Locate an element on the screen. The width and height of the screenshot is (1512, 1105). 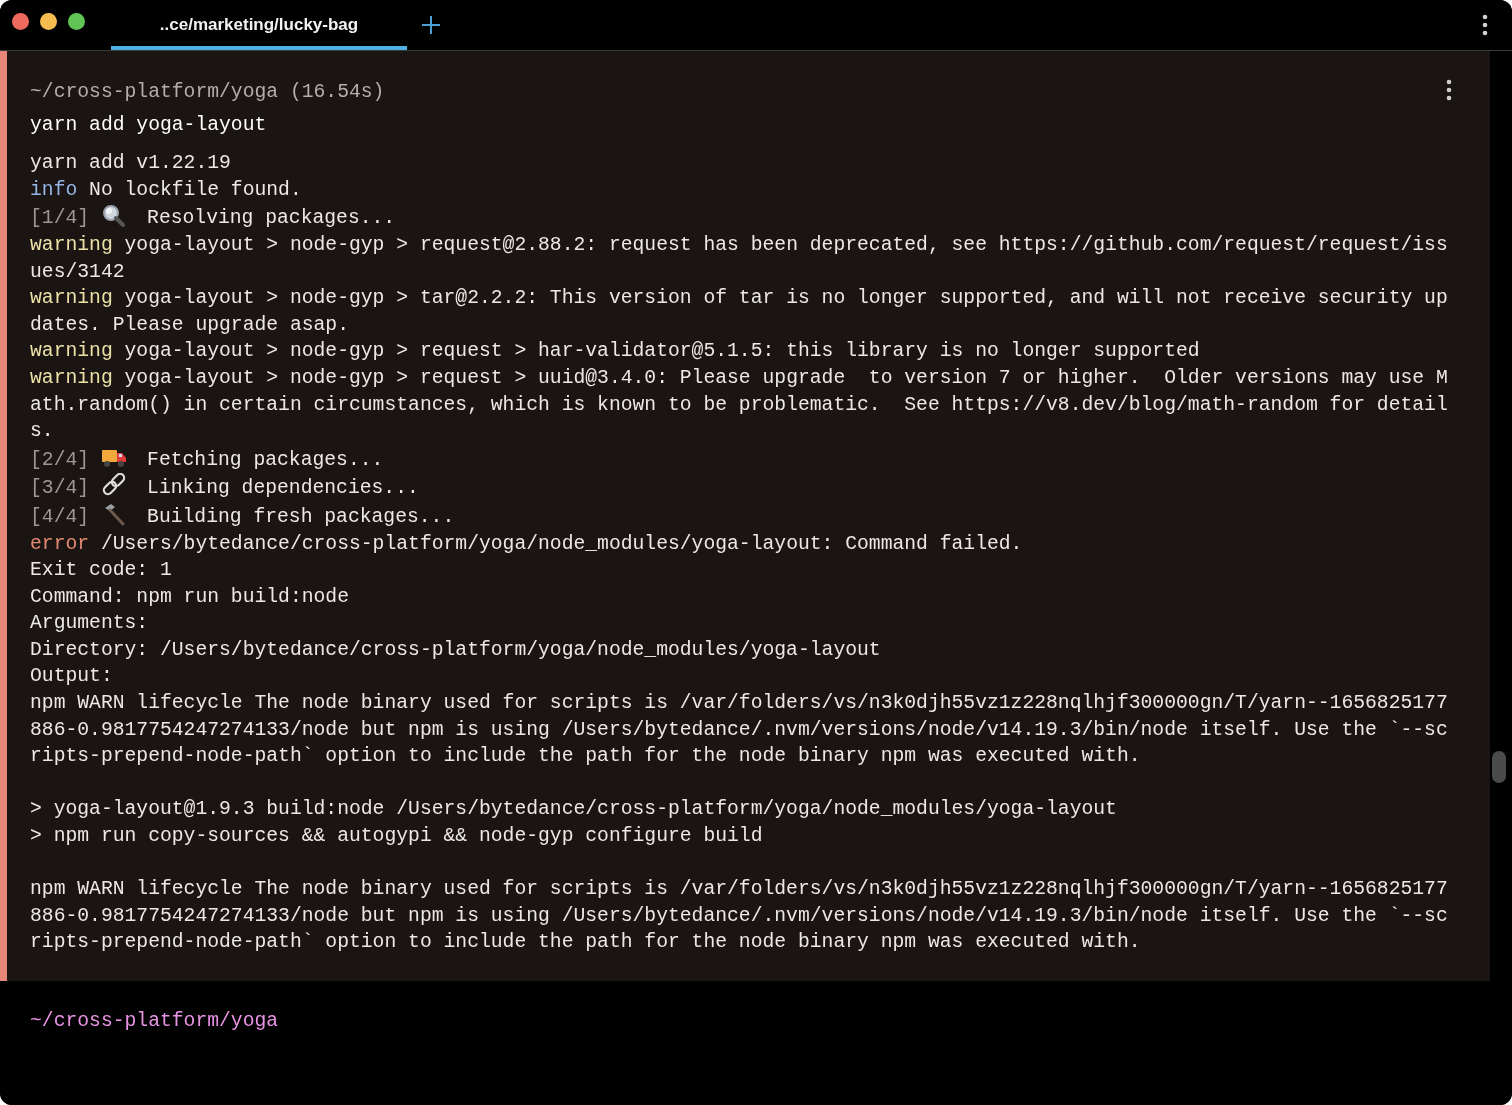
output-line: yarn add v1.22.19 is located at coordinates (131, 164).